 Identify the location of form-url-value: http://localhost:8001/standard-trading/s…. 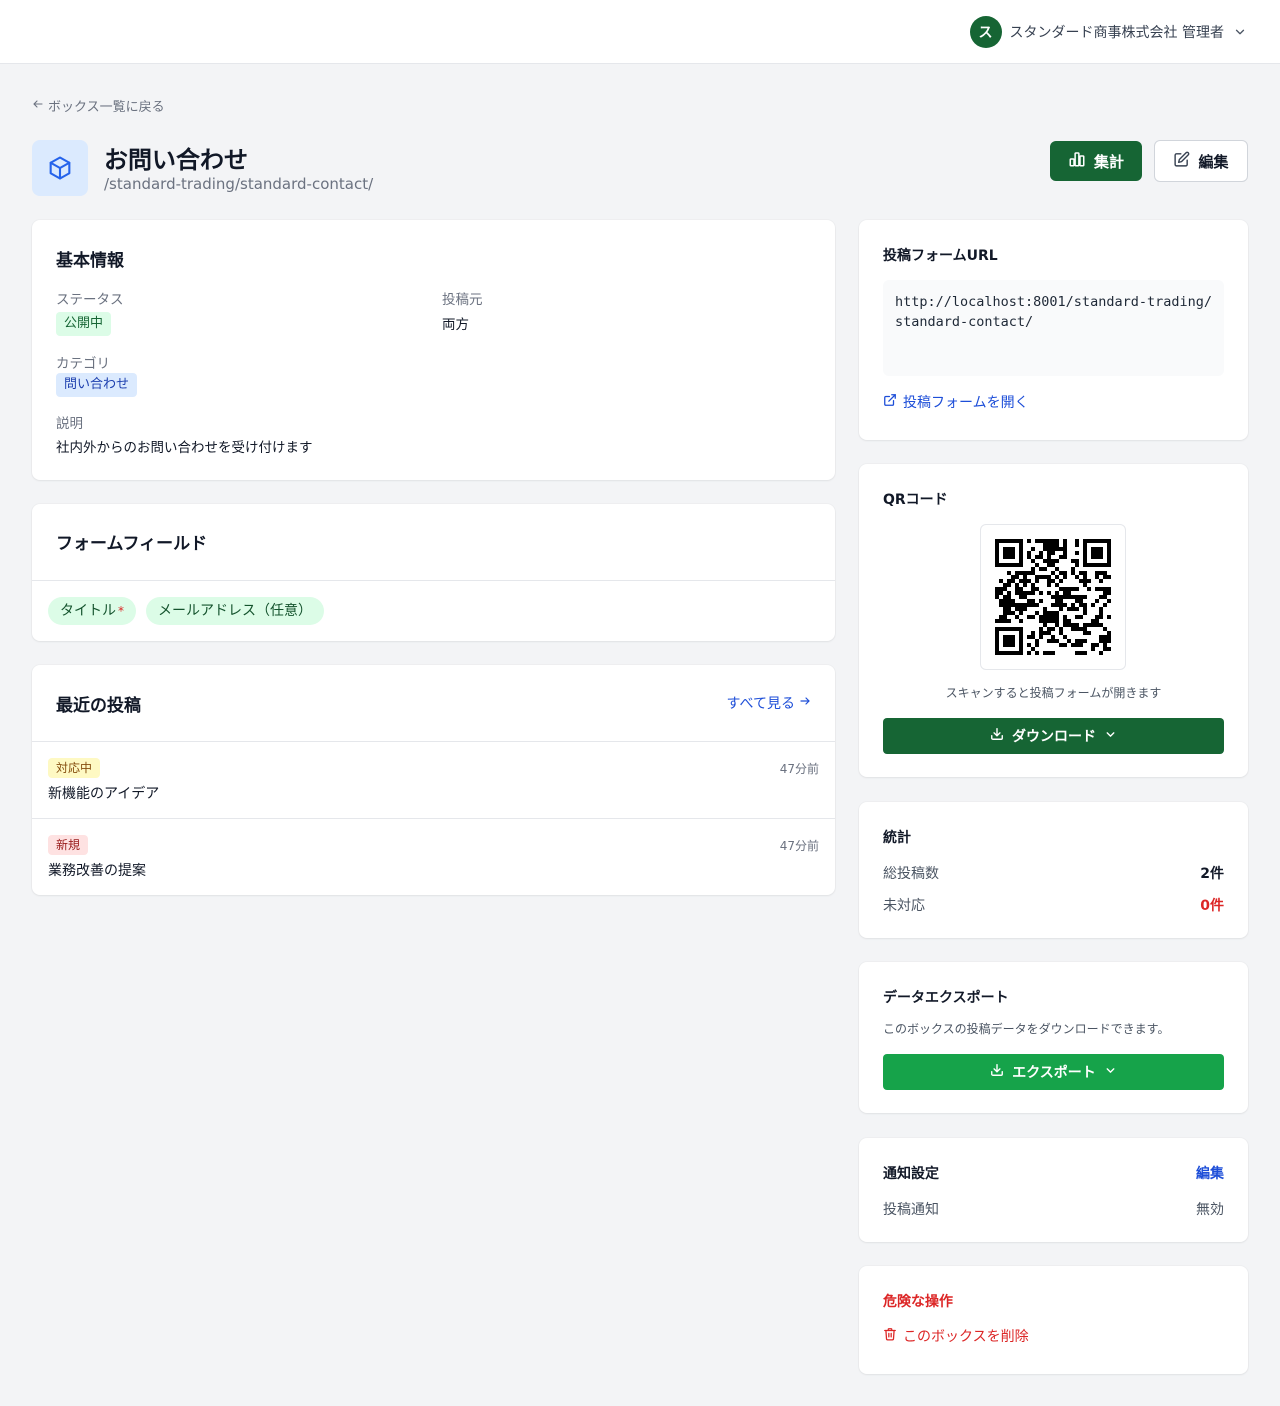
(1053, 328).